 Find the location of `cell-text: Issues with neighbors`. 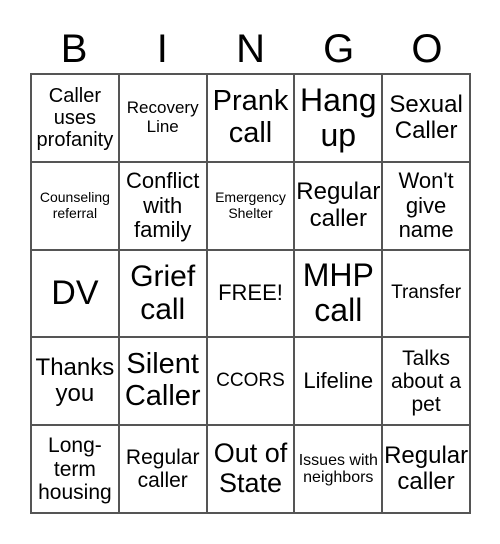

cell-text: Issues with neighbors is located at coordinates (338, 469).